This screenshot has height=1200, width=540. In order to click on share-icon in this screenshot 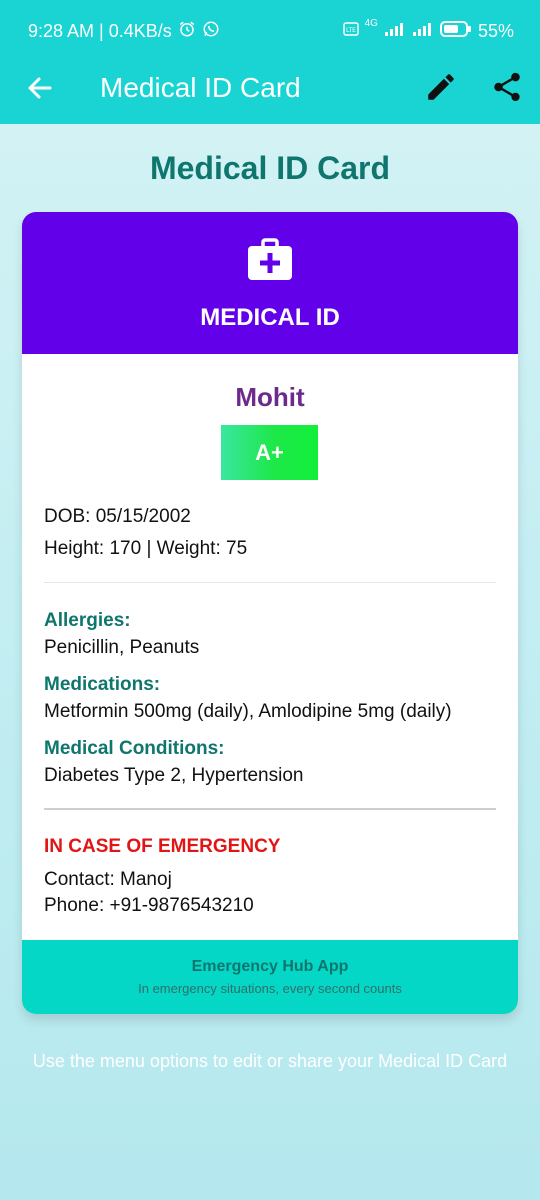, I will do `click(507, 87)`.